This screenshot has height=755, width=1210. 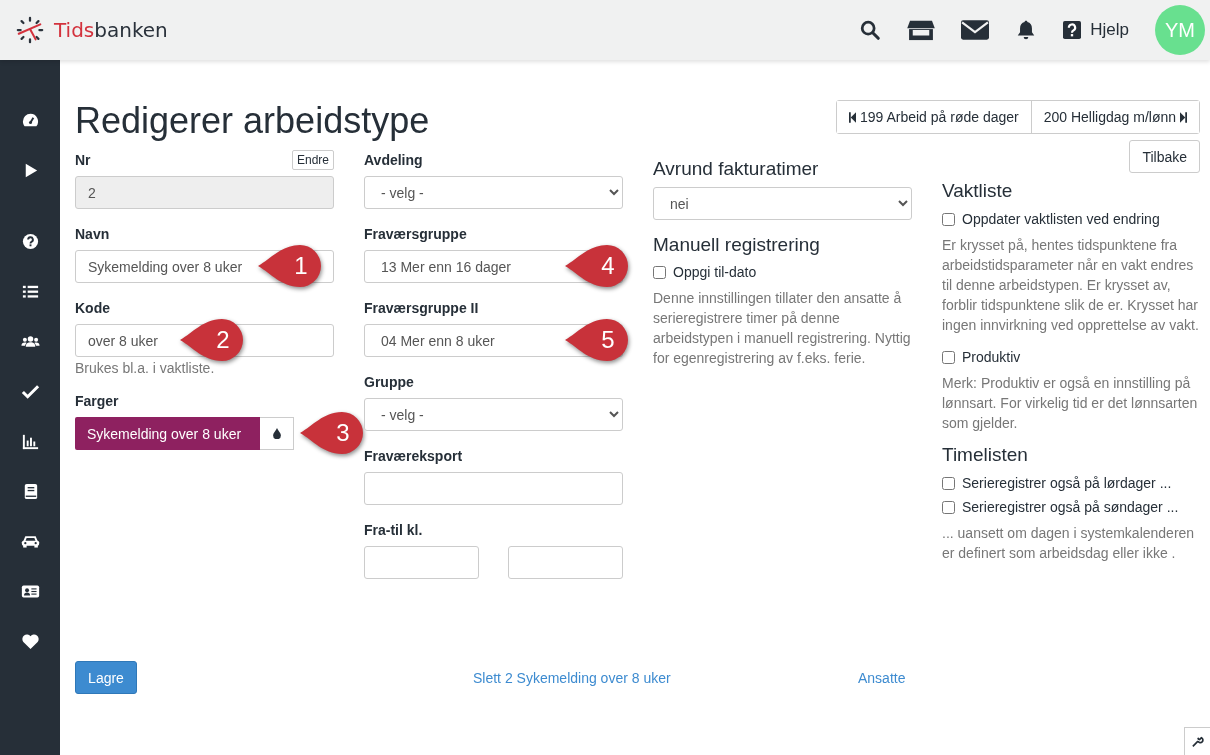 I want to click on save-button: Lagre, so click(x=106, y=677).